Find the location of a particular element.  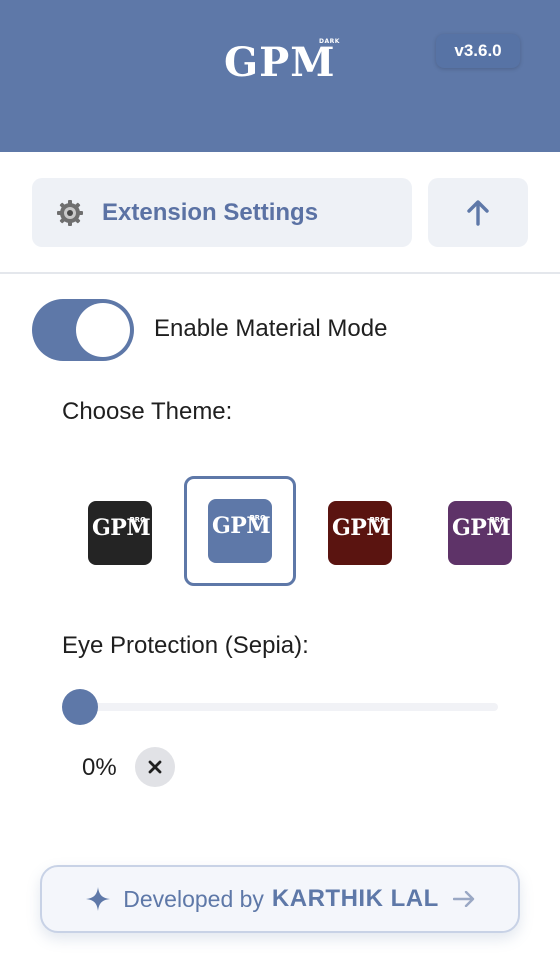

sepia-slider-track is located at coordinates (280, 707).